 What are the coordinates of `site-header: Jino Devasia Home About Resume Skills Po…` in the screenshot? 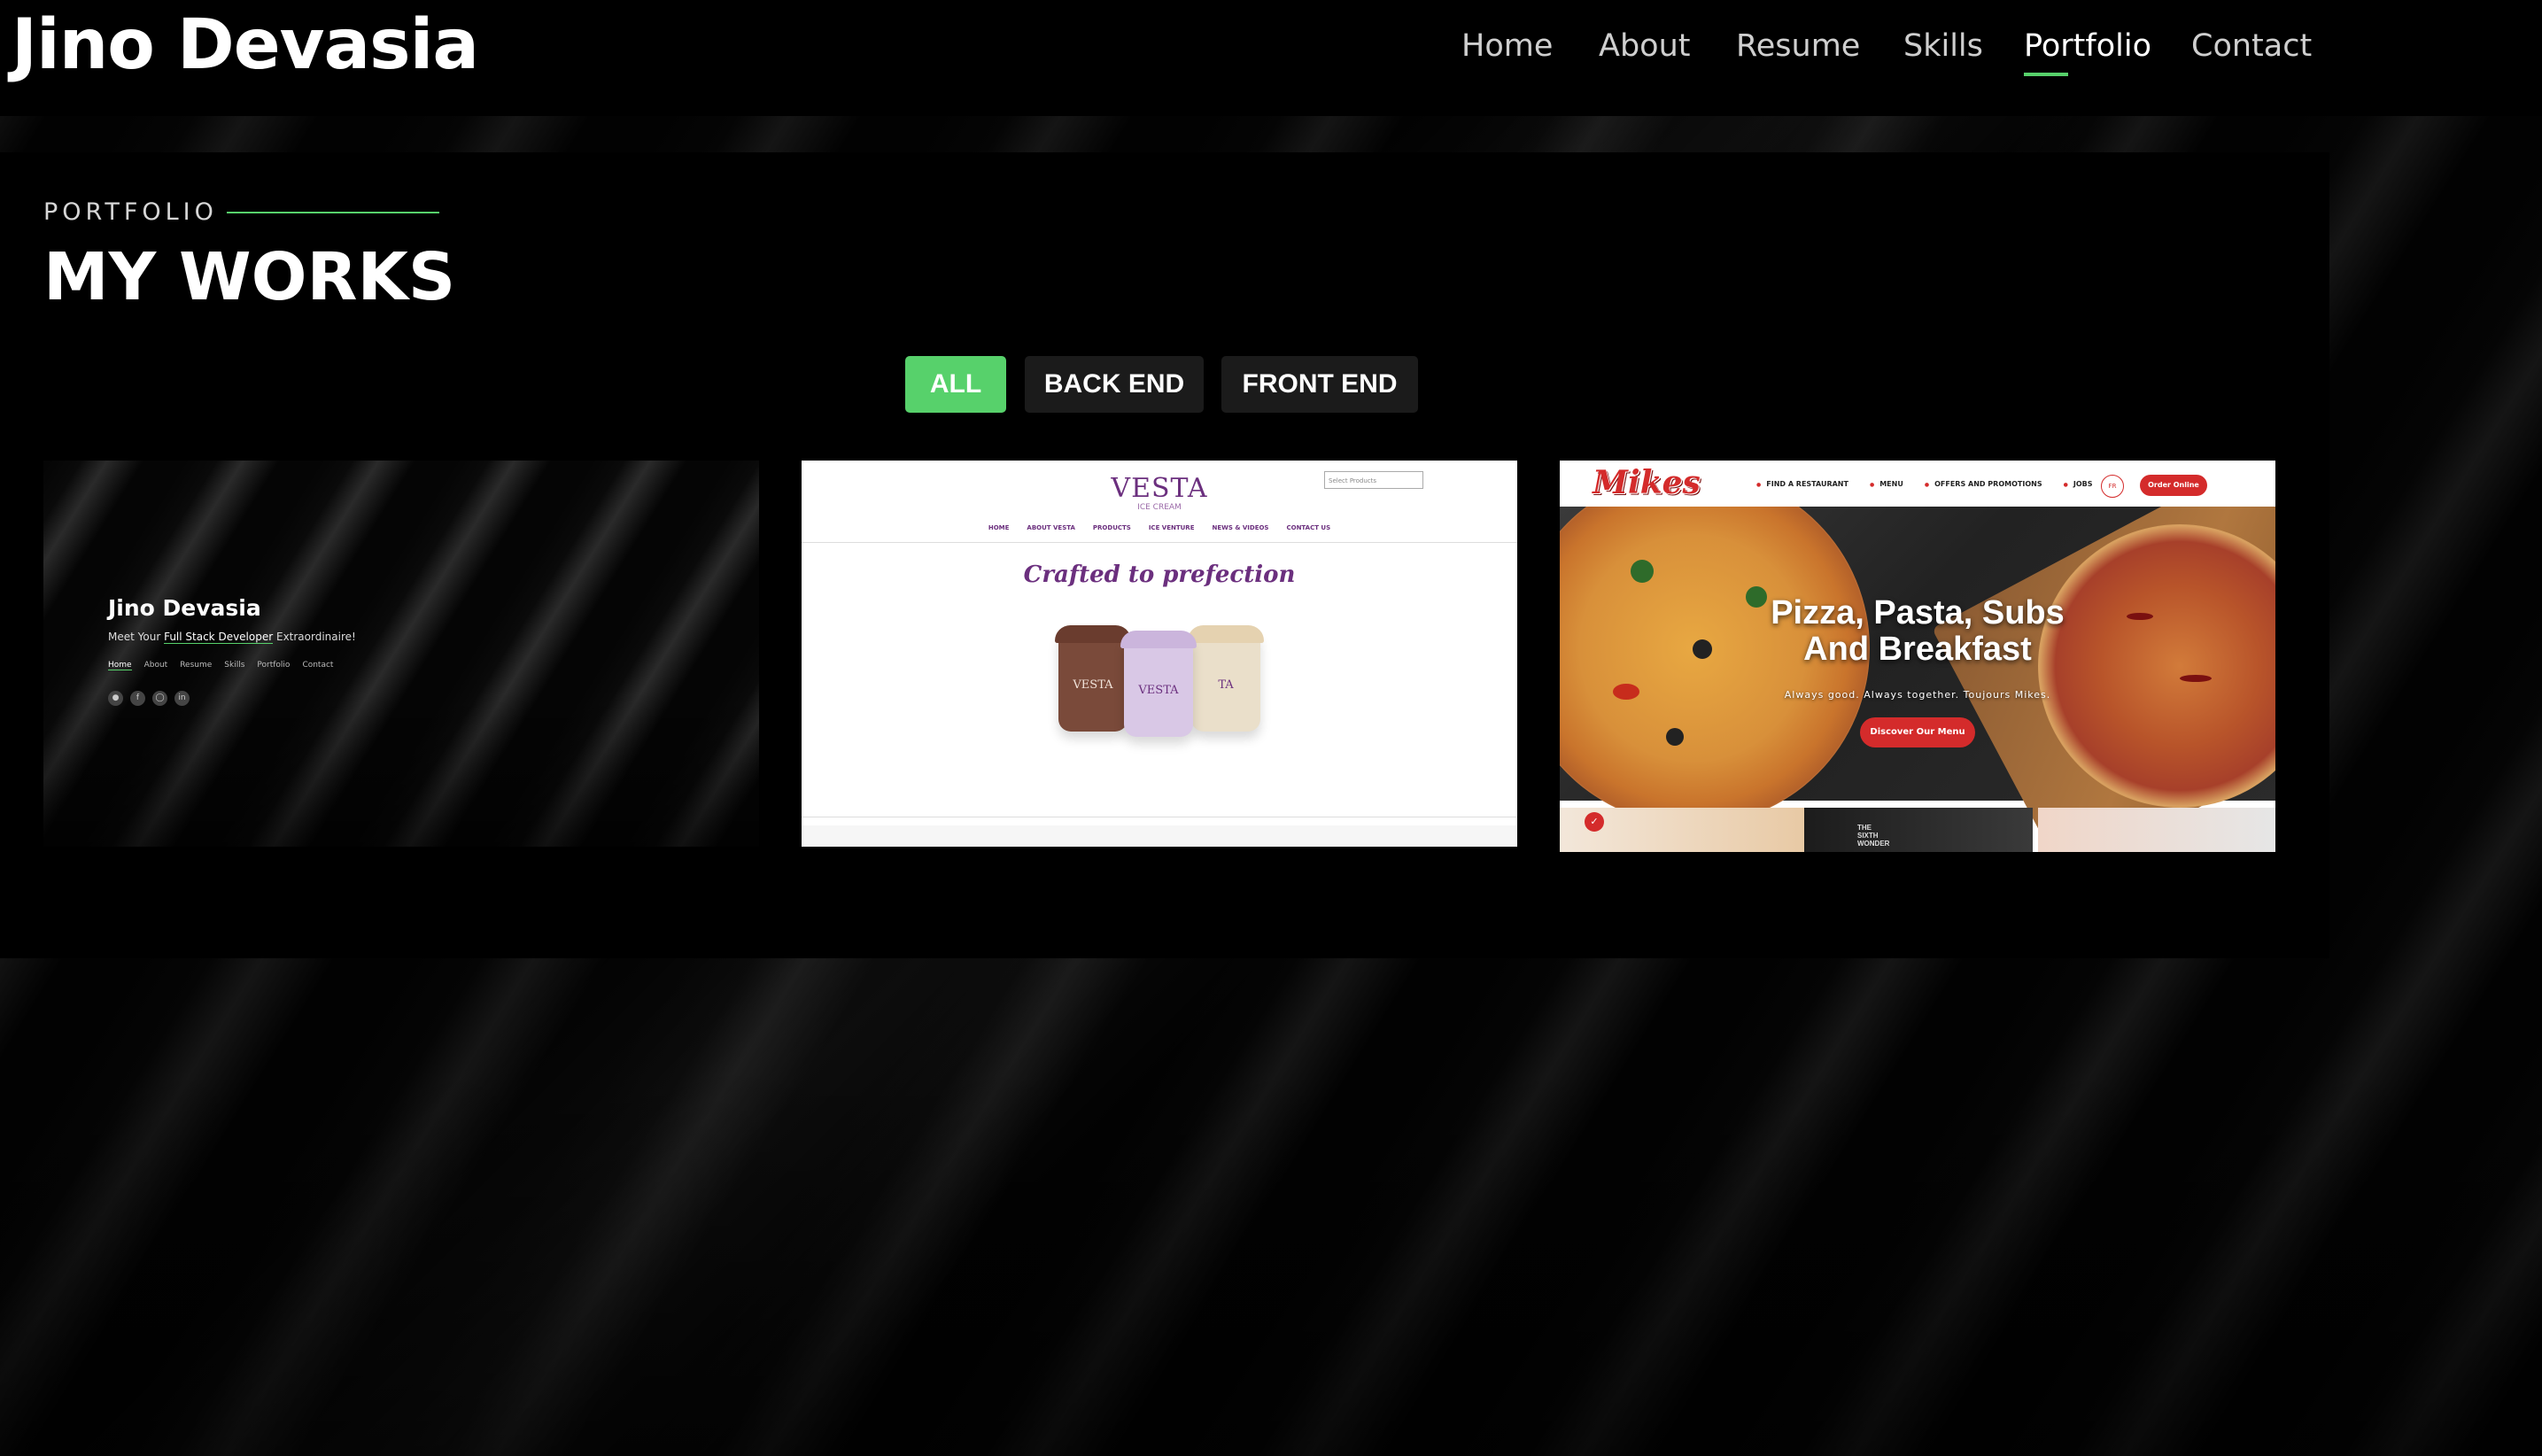 It's located at (1271, 58).